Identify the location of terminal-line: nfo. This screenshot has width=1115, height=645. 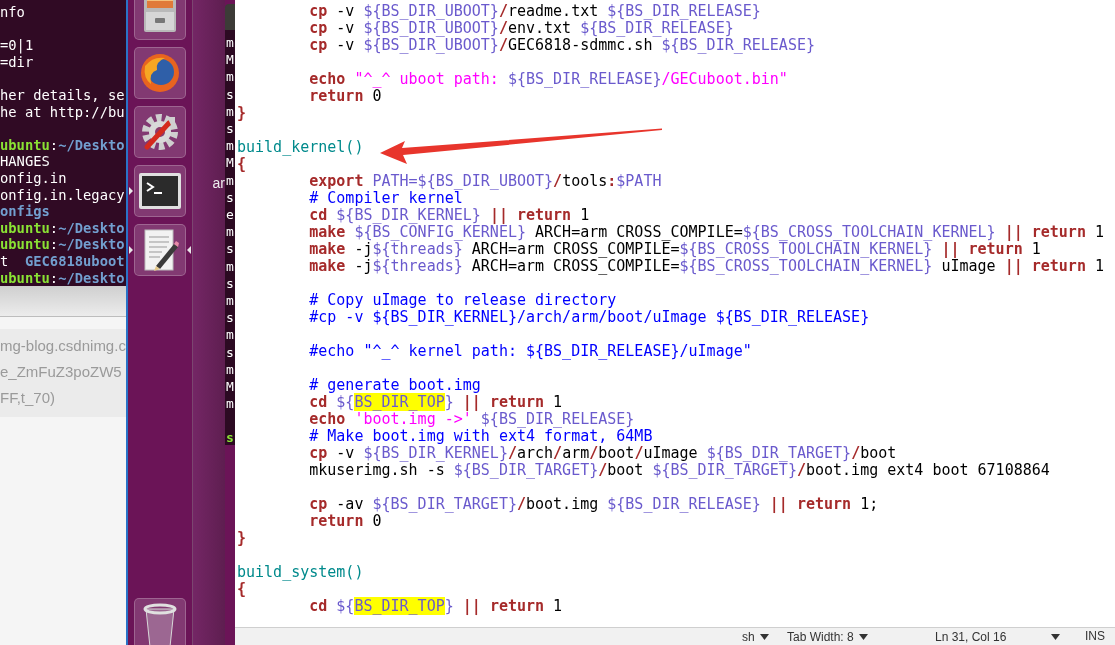
(13, 12).